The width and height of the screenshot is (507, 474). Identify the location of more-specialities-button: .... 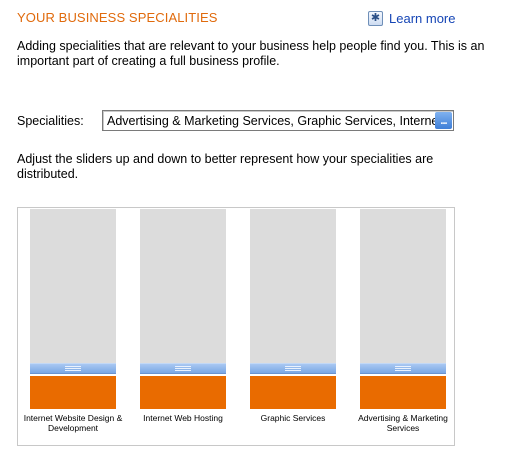
(443, 120).